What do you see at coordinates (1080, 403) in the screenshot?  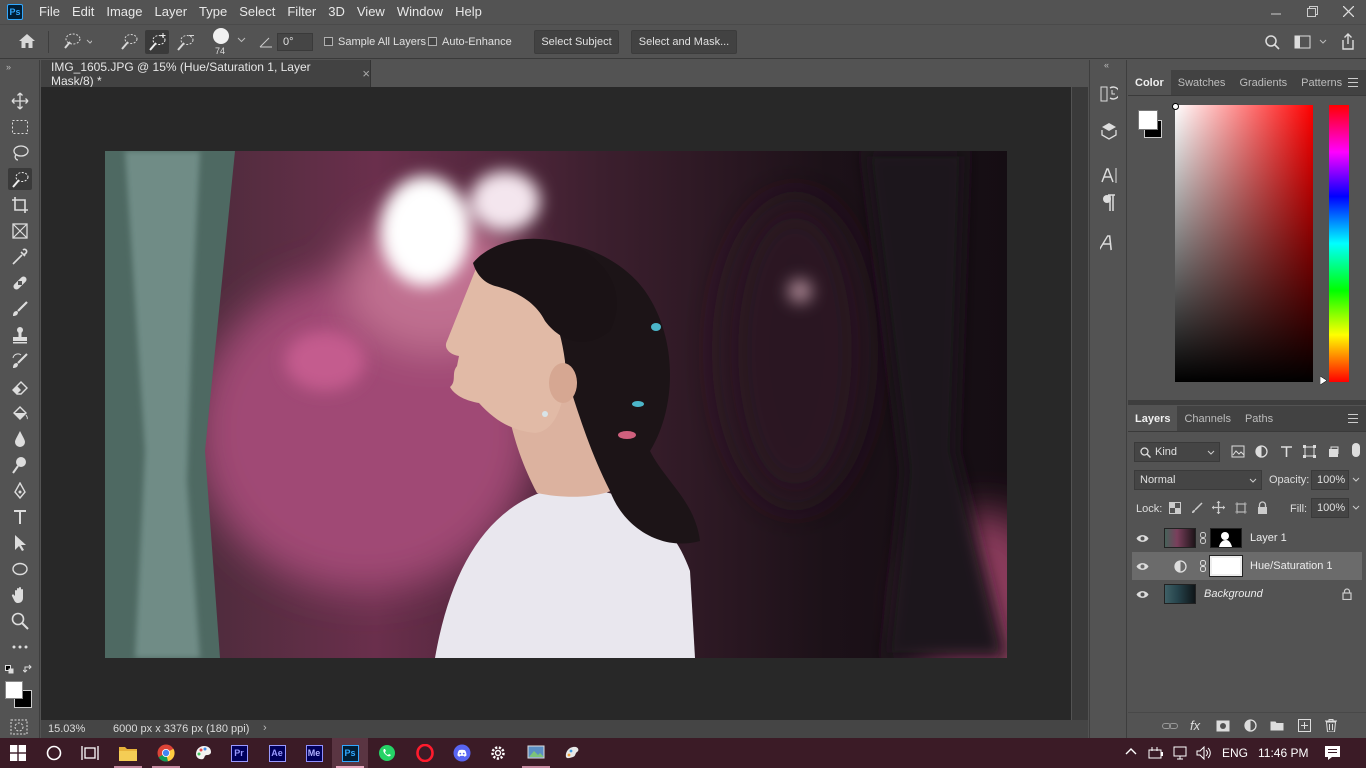 I see `vertical-scrollbar` at bounding box center [1080, 403].